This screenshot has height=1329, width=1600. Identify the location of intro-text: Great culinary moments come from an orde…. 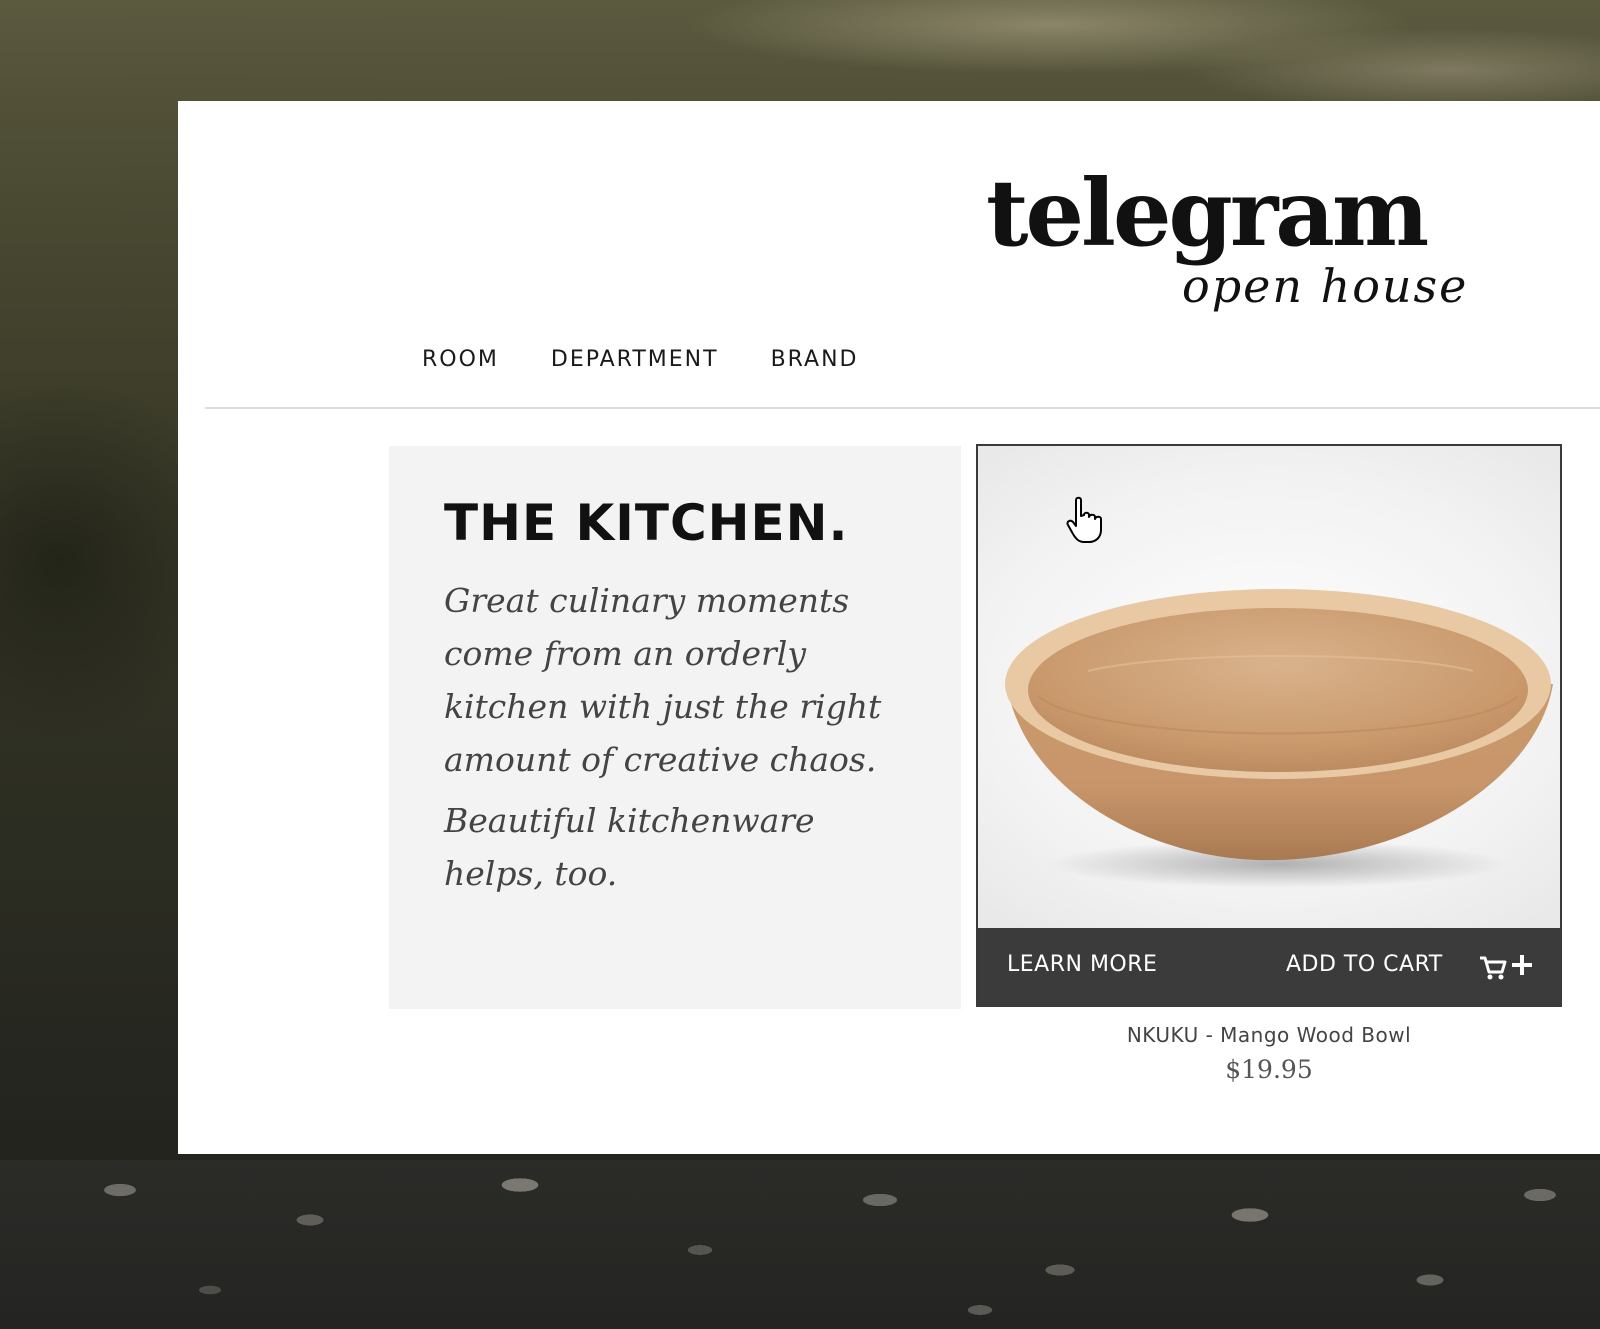
(674, 737).